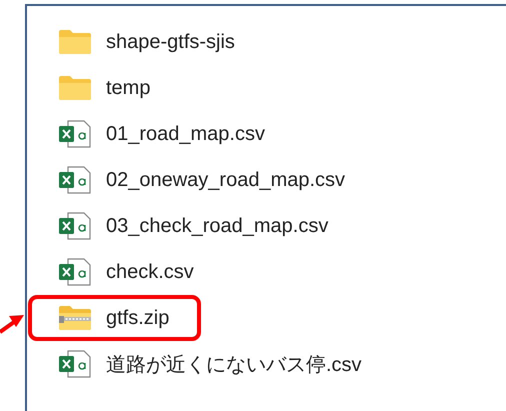  Describe the element at coordinates (150, 272) in the screenshot. I see `file-name: check.csv` at that location.